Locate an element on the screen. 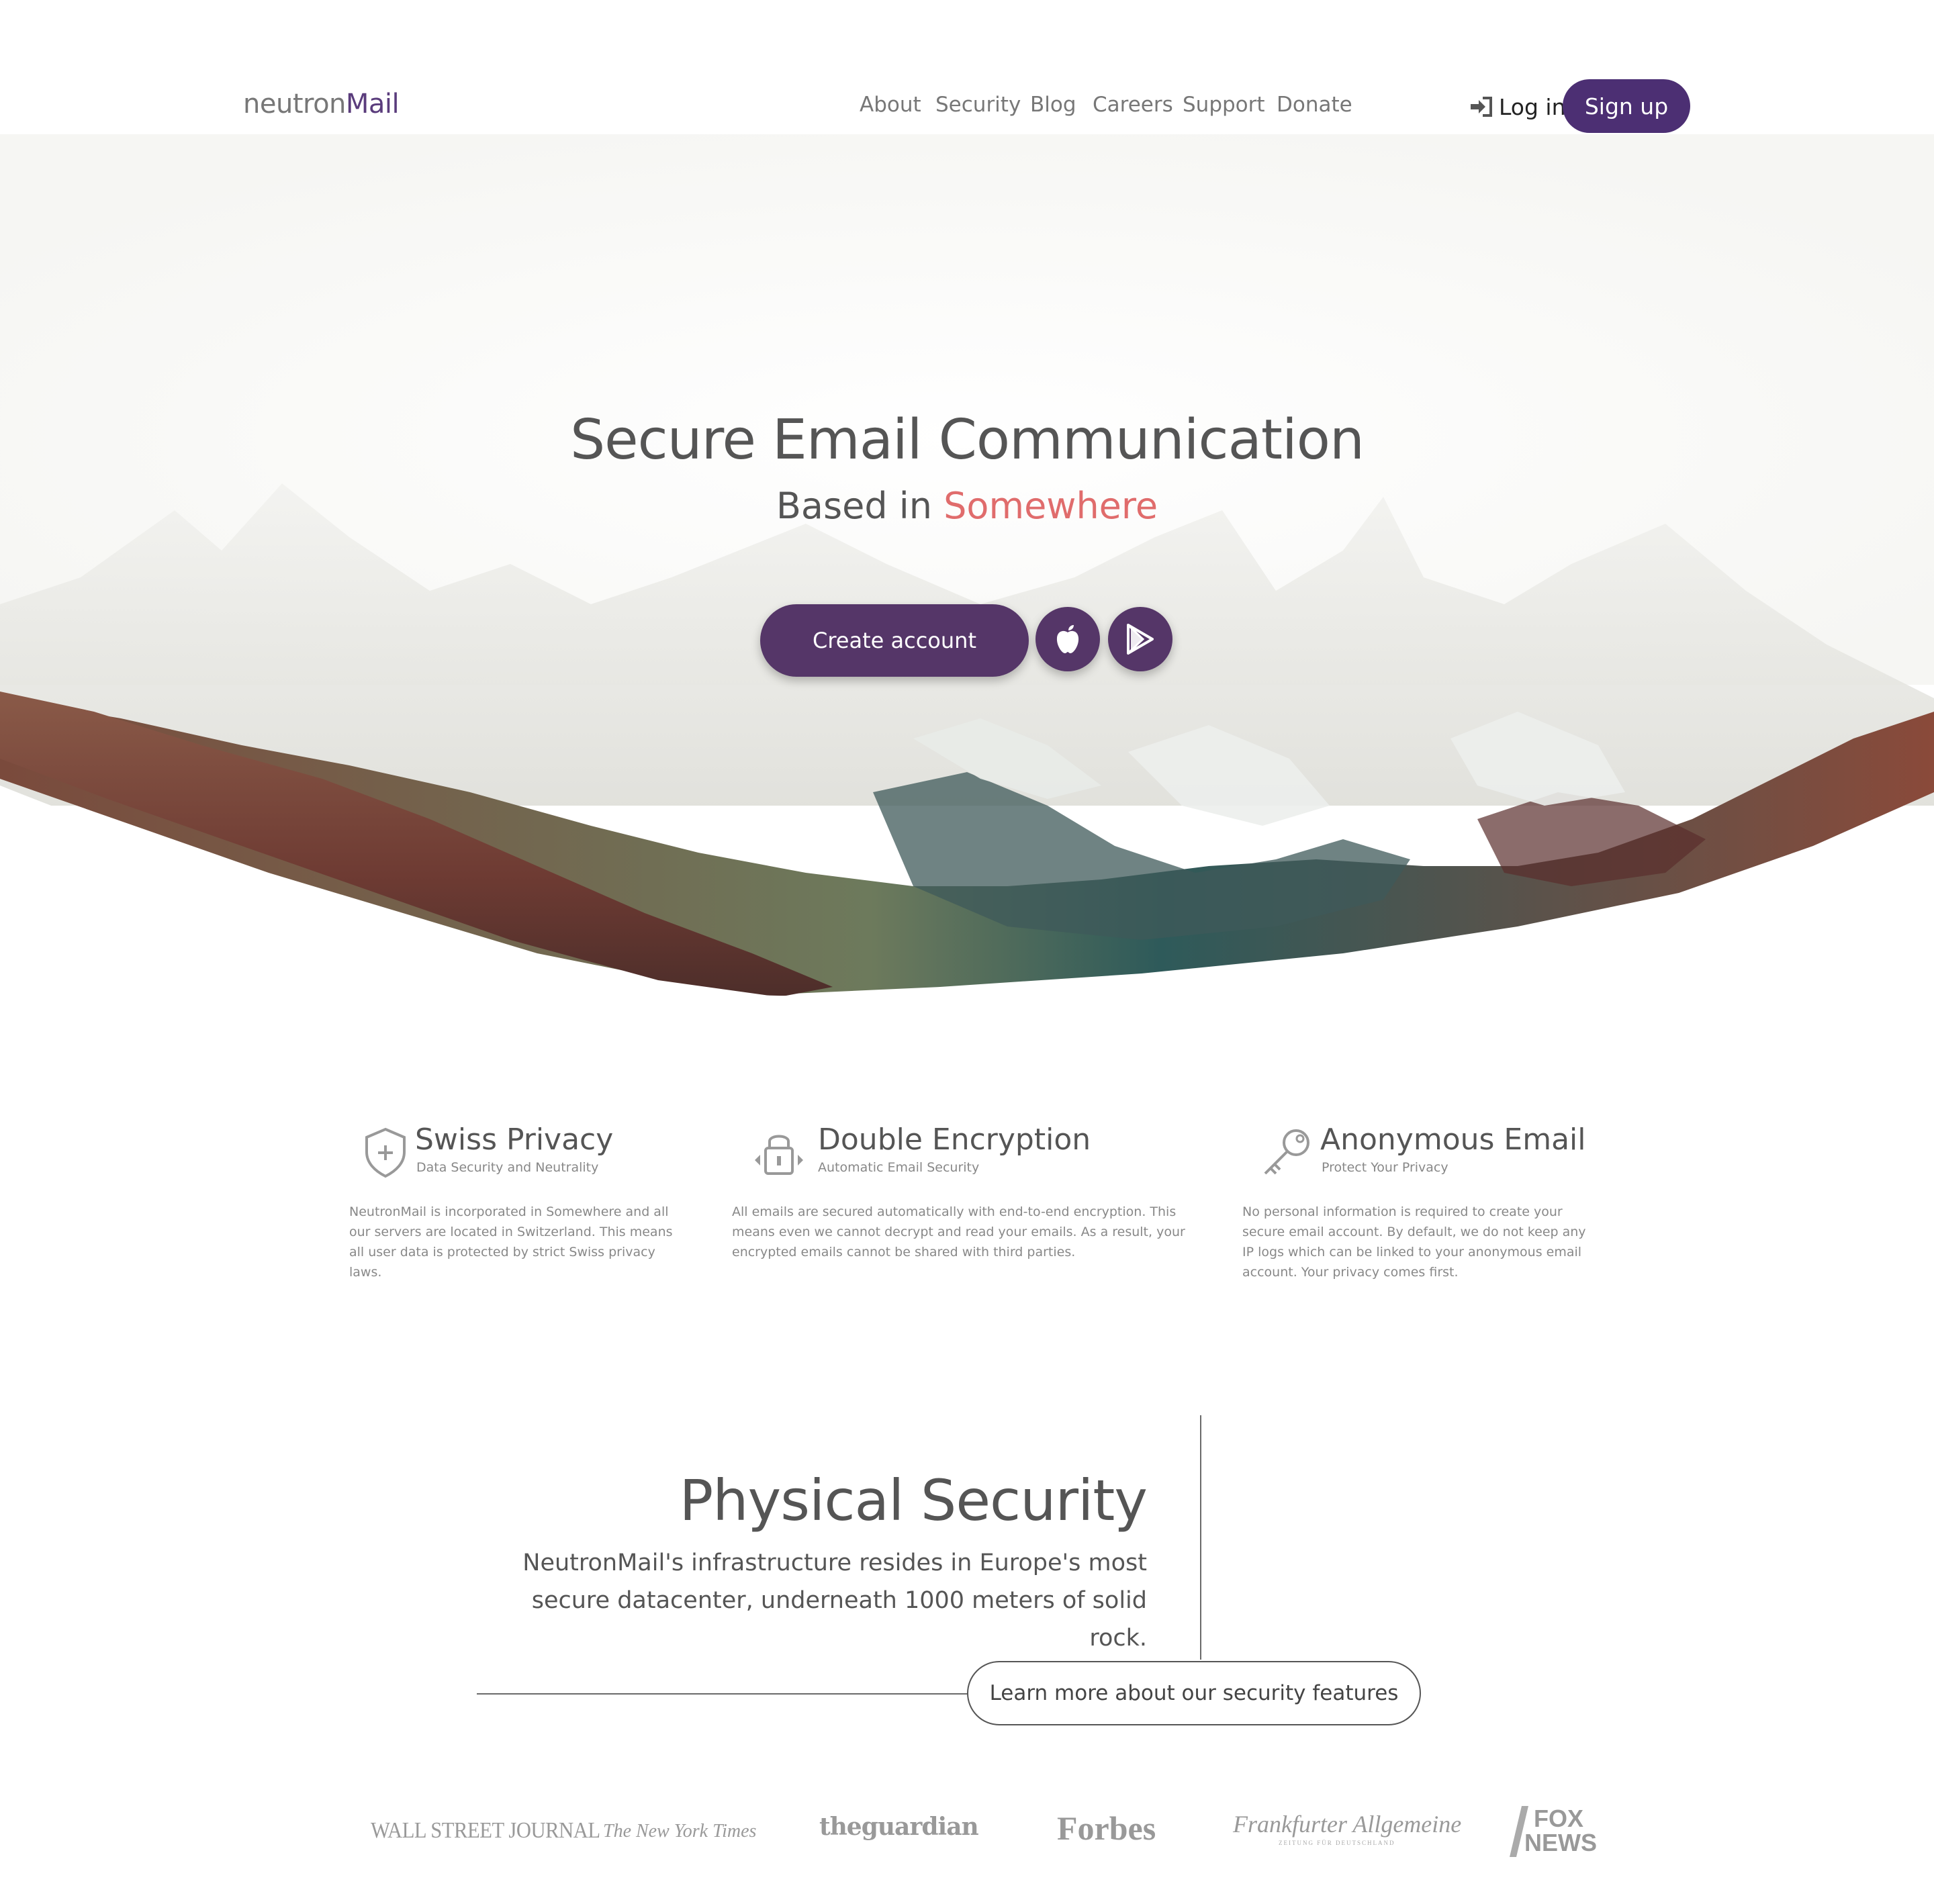 The width and height of the screenshot is (1934, 1904). guardian-logo: theguardian is located at coordinates (899, 1827).